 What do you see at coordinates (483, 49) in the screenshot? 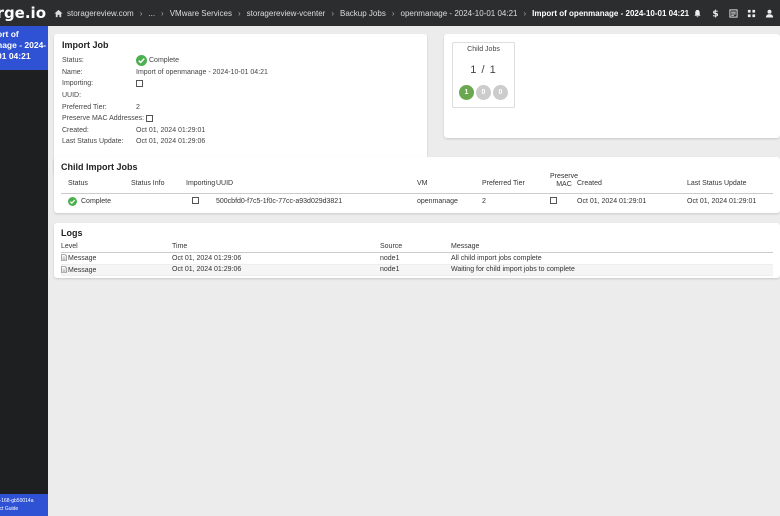
I see `child-jobs-title: Child Jobs` at bounding box center [483, 49].